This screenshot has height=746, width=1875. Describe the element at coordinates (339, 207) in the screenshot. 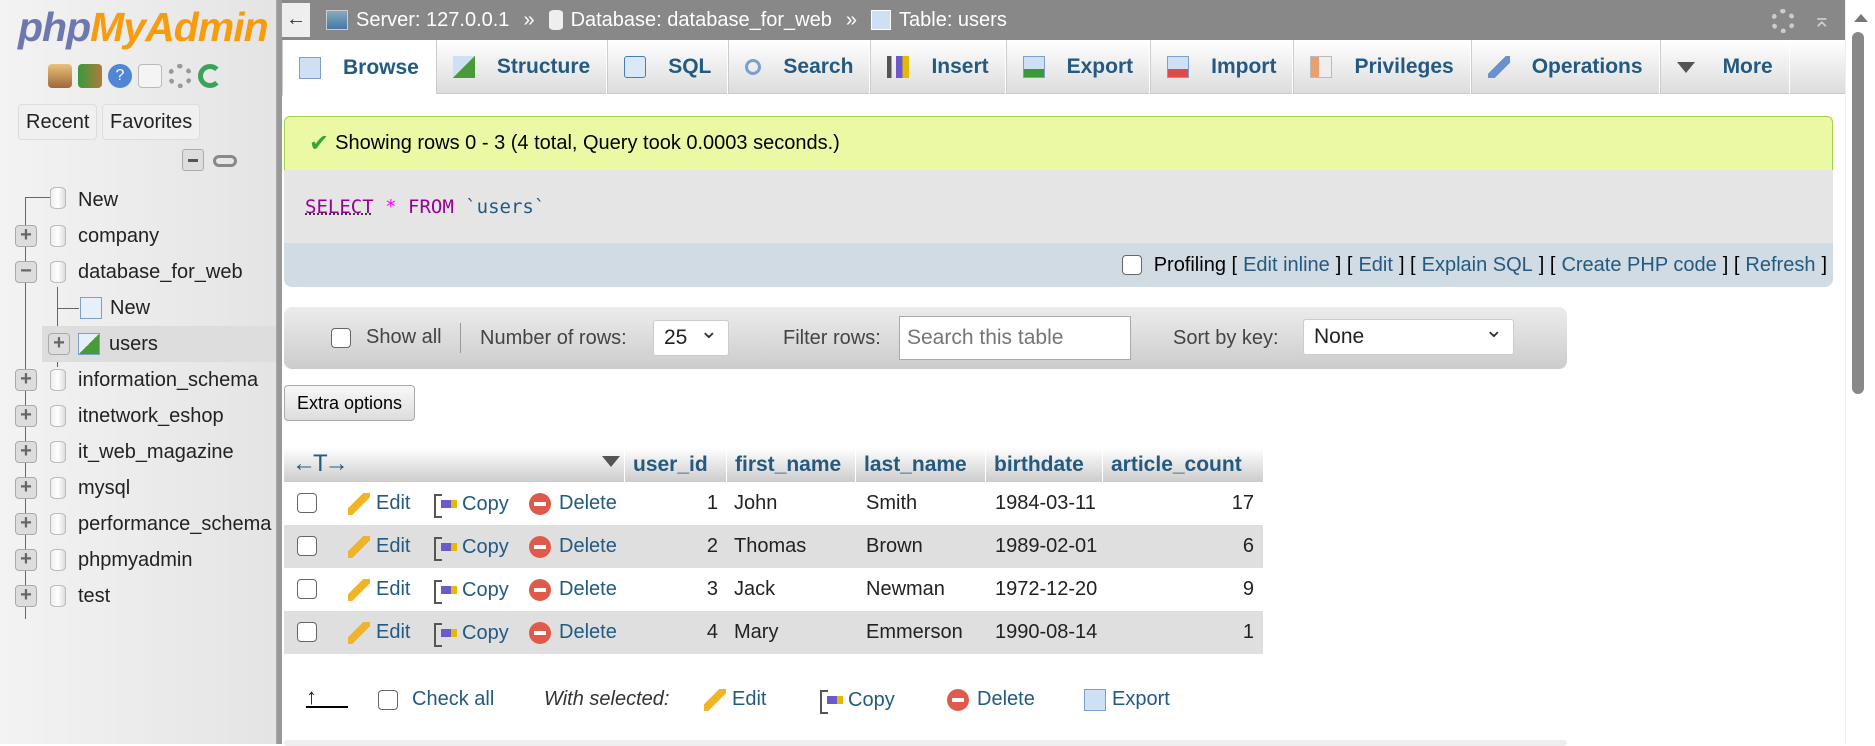

I see `sql-keyword-select: SELECT` at that location.